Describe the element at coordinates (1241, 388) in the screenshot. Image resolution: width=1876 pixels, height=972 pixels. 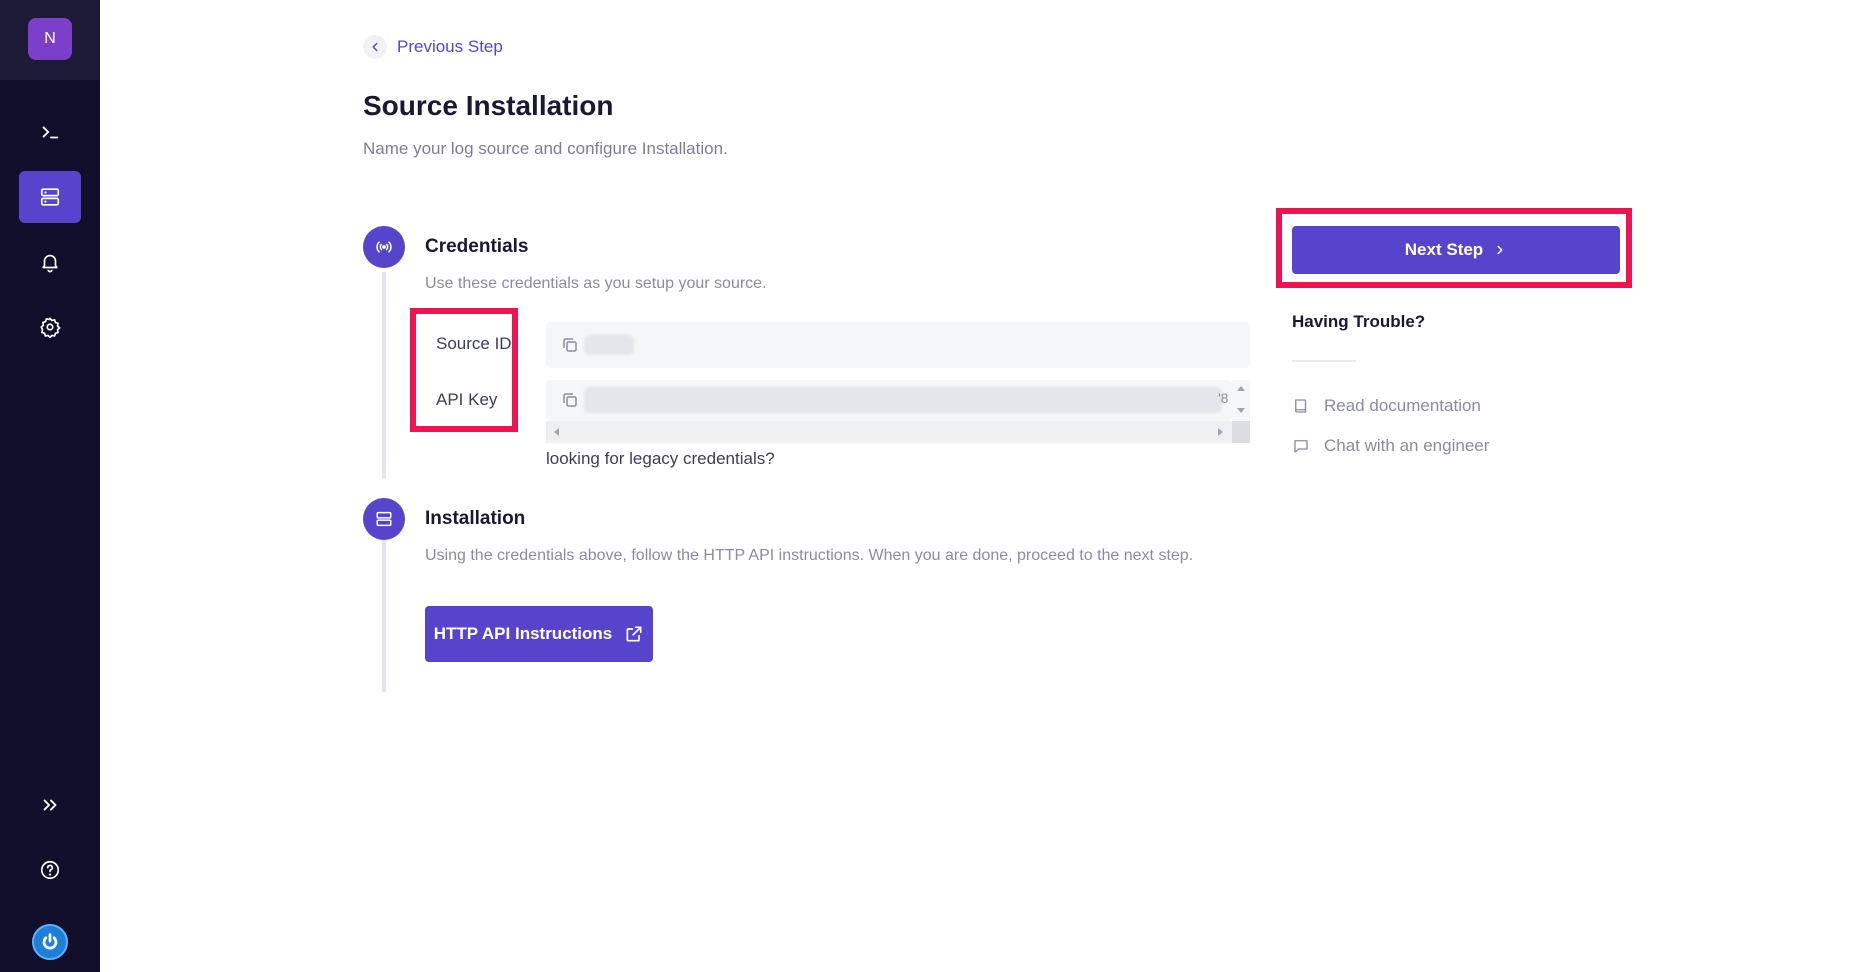
I see `scroll-up-arrow-icon` at that location.